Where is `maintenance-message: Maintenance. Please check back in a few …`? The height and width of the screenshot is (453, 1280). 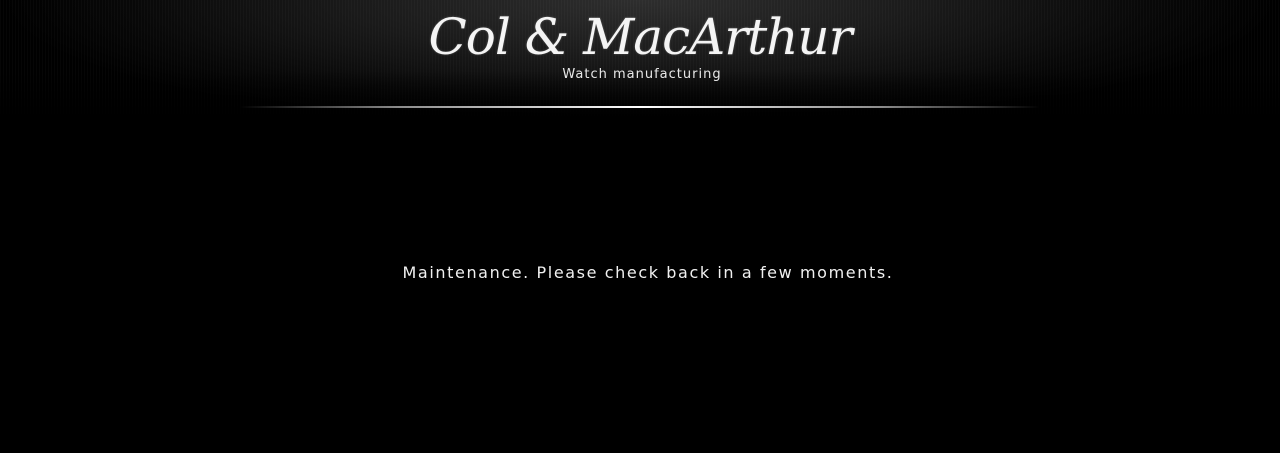
maintenance-message: Maintenance. Please check back in a few … is located at coordinates (648, 272).